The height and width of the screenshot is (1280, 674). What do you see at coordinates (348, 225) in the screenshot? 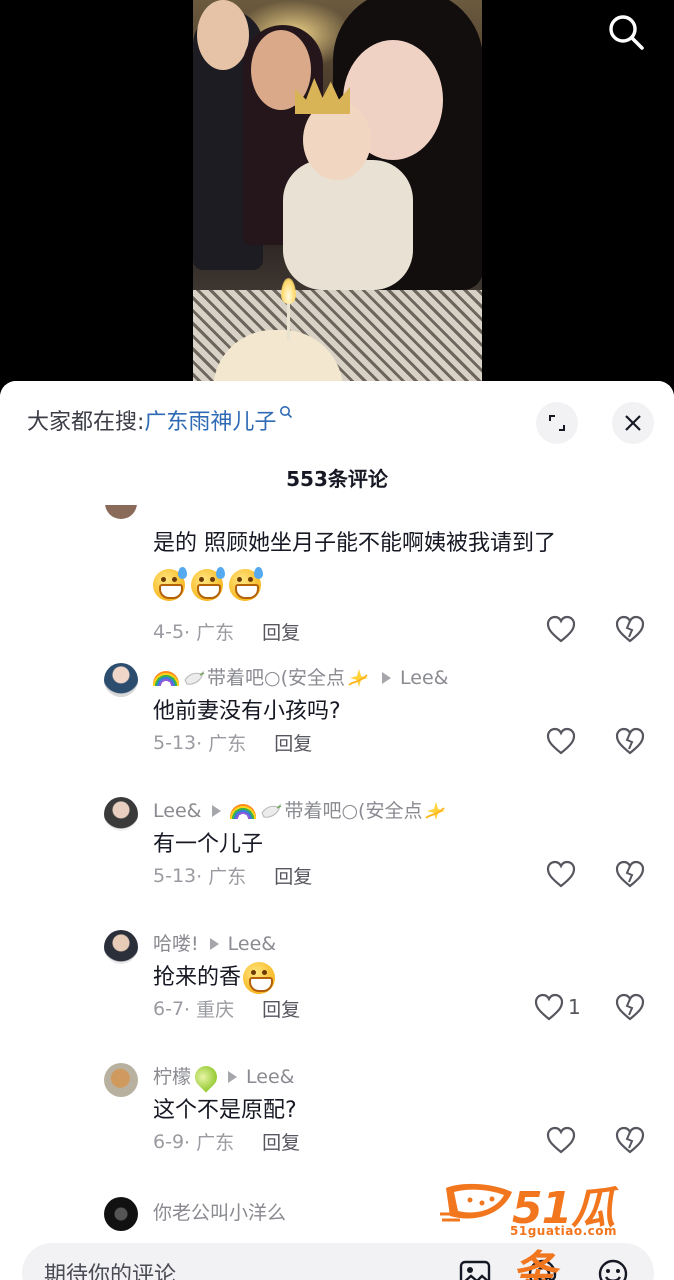
I see `video-baby` at bounding box center [348, 225].